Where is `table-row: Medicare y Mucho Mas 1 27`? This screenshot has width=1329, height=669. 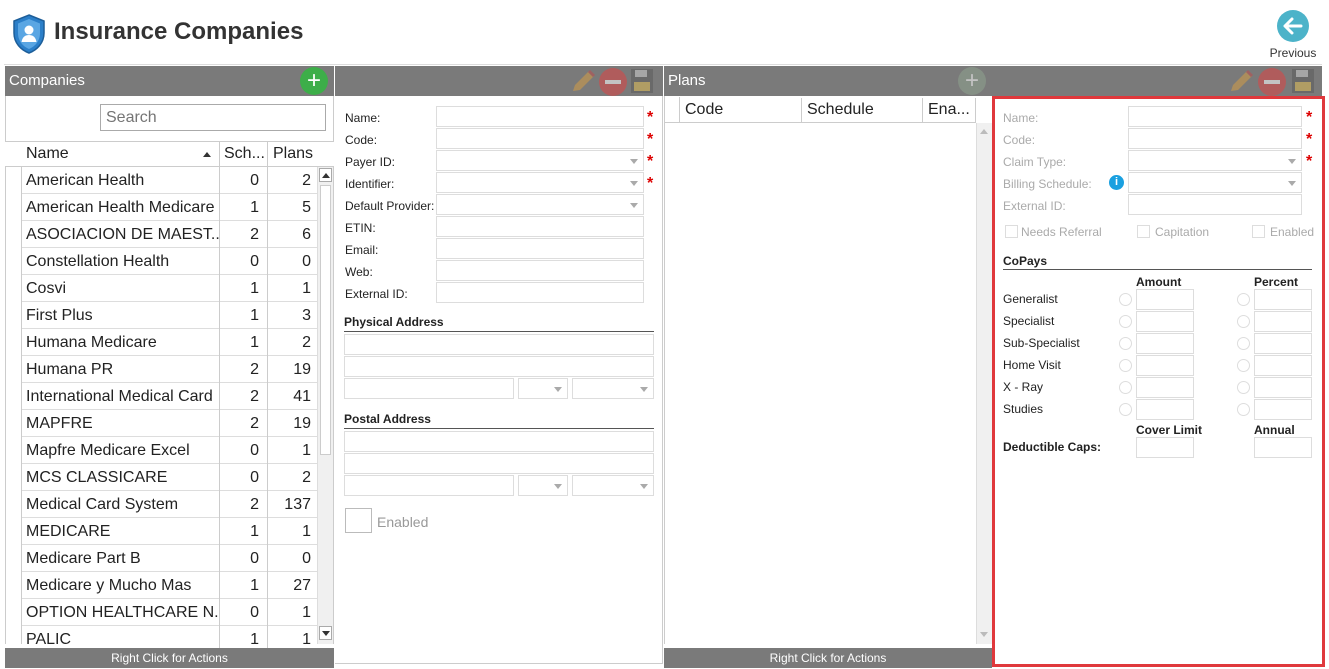 table-row: Medicare y Mucho Mas 1 27 is located at coordinates (169, 585).